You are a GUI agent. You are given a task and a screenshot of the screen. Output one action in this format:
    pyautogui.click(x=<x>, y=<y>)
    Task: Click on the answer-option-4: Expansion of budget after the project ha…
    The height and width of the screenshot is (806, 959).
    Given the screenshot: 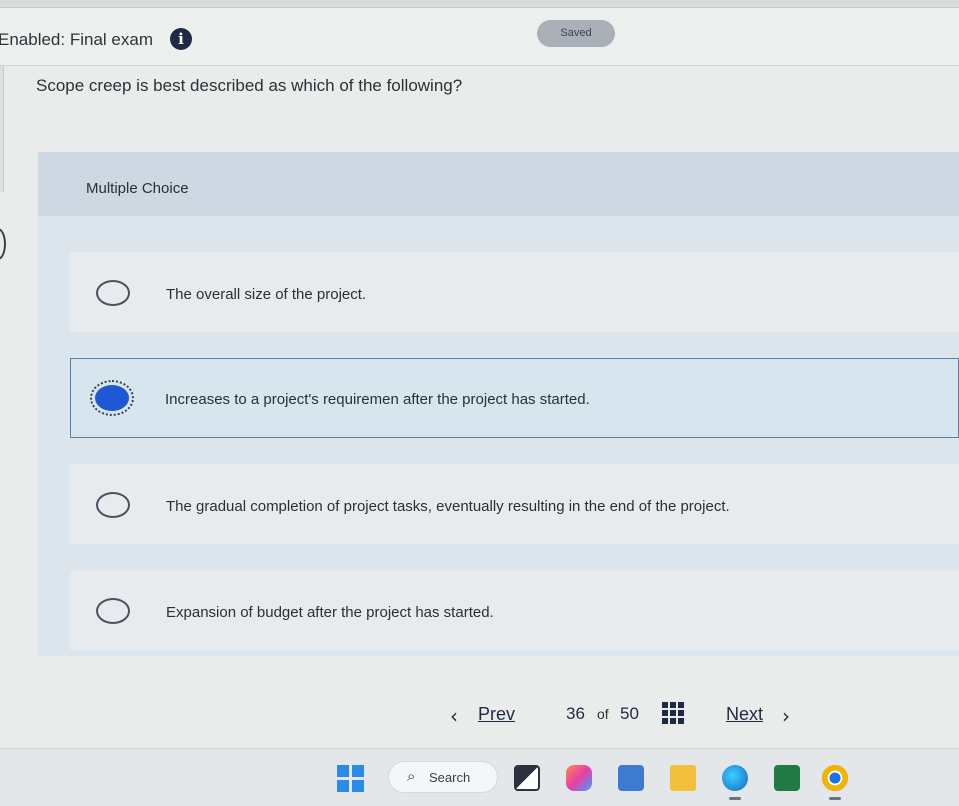 What is the action you would take?
    pyautogui.click(x=514, y=610)
    